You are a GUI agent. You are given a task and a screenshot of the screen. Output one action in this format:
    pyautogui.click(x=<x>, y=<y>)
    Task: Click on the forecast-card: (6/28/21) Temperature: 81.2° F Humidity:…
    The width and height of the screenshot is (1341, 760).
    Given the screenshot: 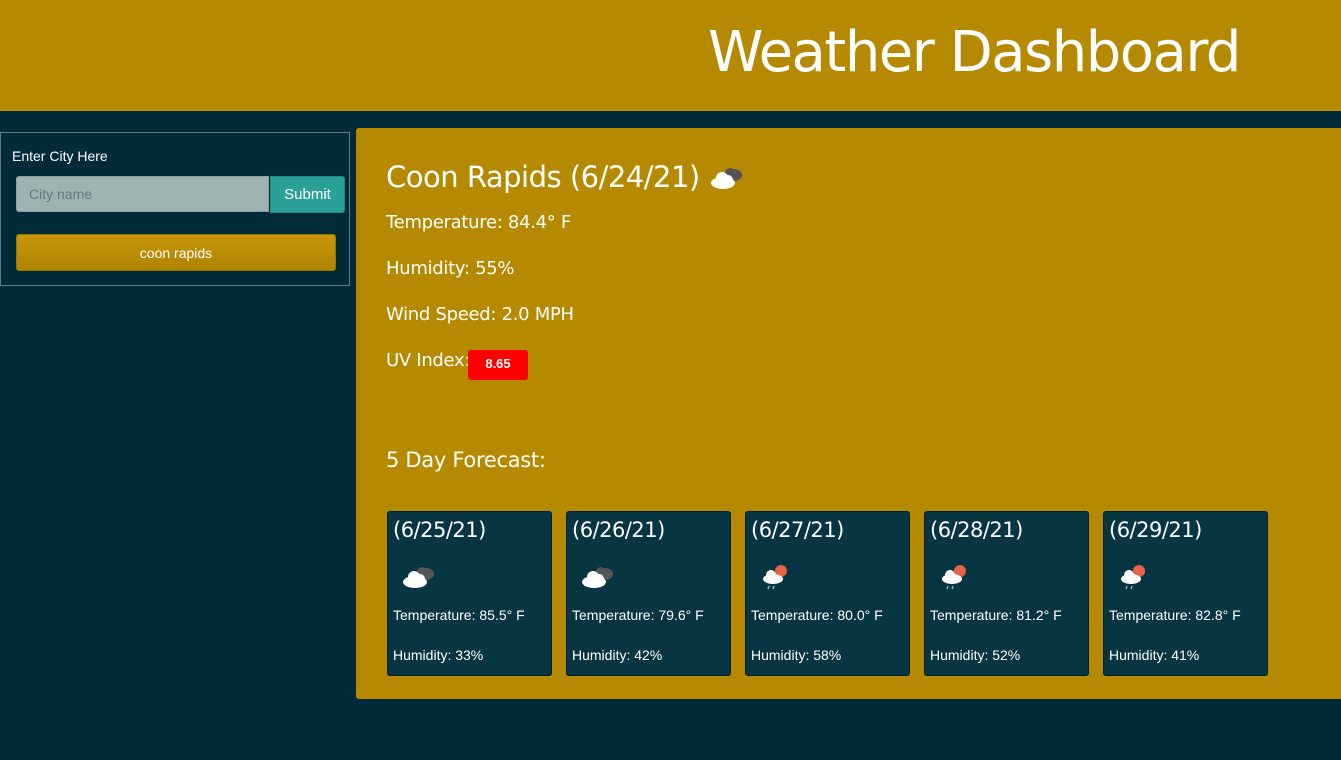 What is the action you would take?
    pyautogui.click(x=1006, y=593)
    